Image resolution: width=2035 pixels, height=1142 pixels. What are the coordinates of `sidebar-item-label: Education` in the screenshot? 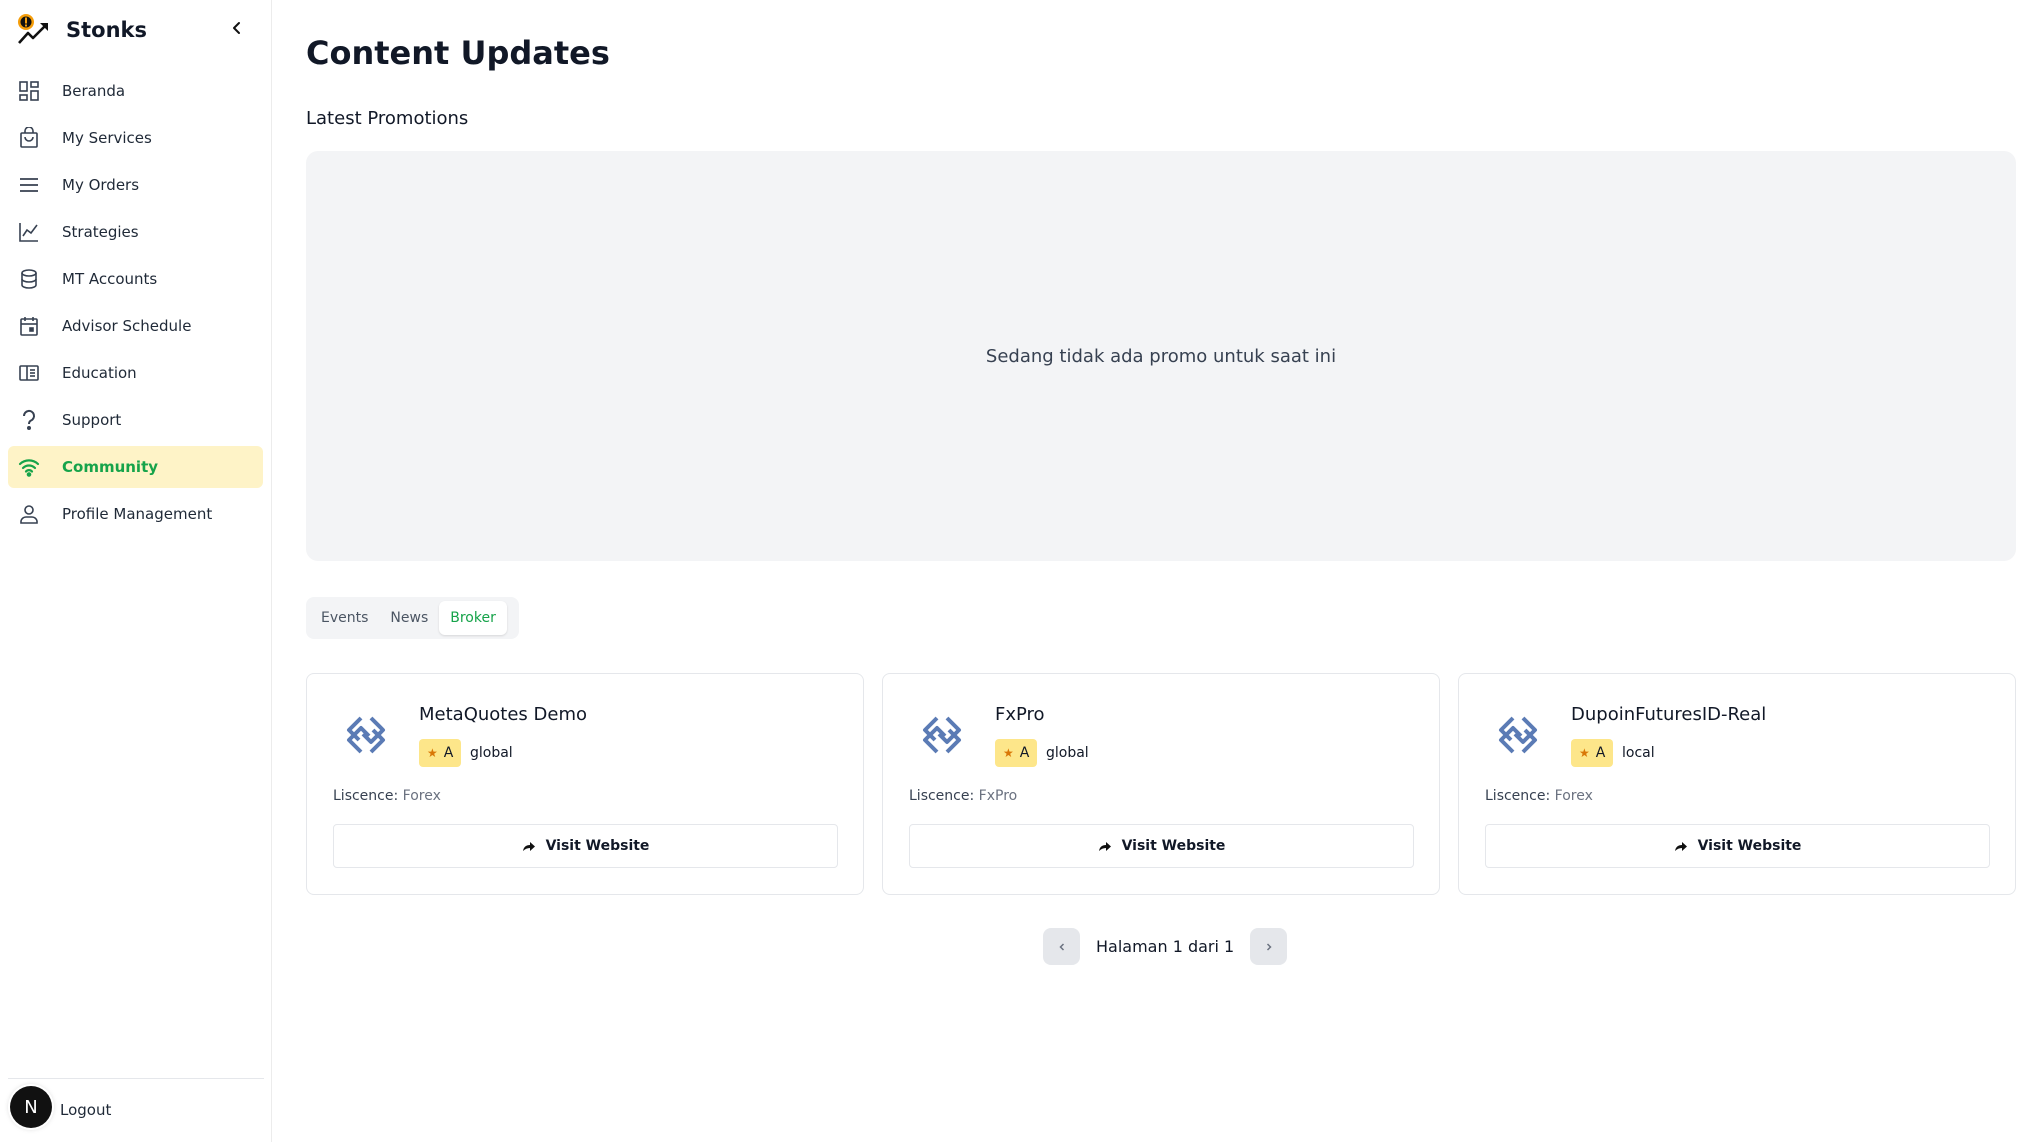 It's located at (99, 373).